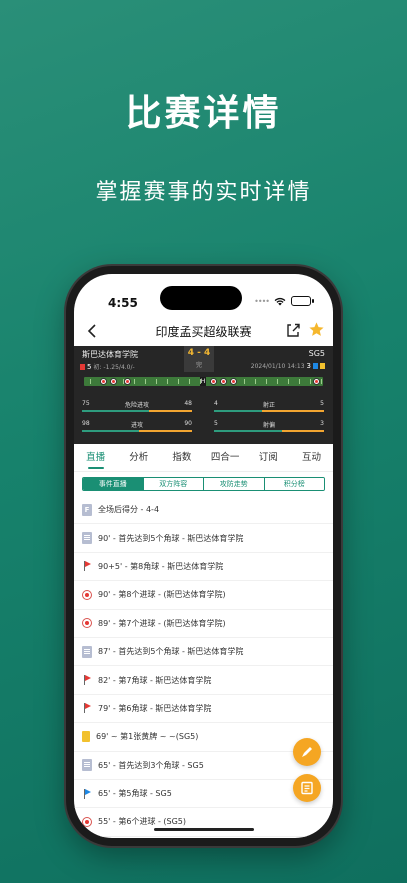 This screenshot has width=407, height=883. I want to click on list-item: 89' - 第7个进球 - (斯巴达体育学院), so click(203, 624).